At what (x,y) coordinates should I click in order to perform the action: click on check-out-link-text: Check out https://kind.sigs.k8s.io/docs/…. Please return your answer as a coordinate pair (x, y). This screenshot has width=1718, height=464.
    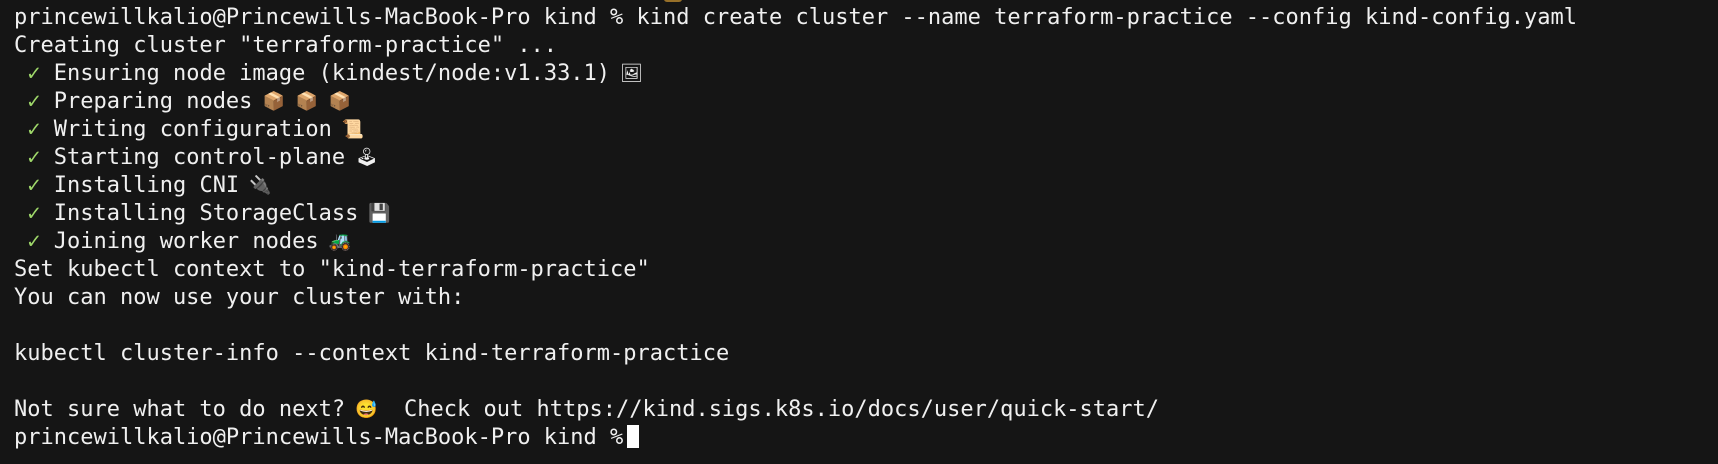
    Looking at the image, I should click on (768, 409).